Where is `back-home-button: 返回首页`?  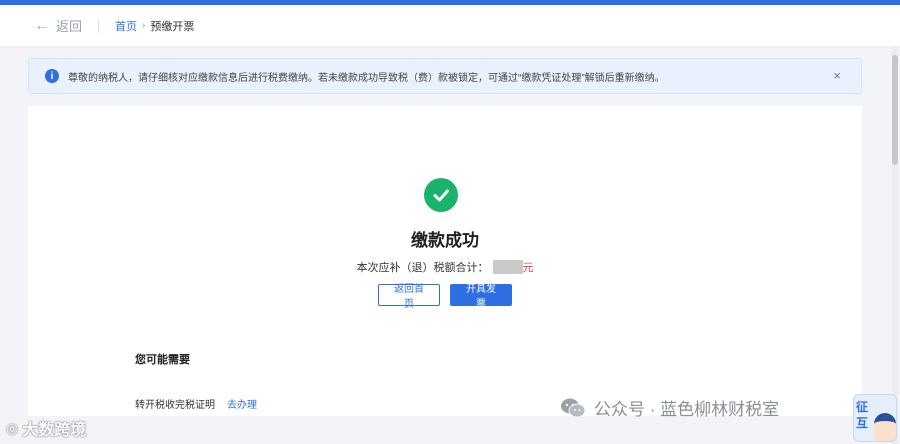 back-home-button: 返回首页 is located at coordinates (409, 297).